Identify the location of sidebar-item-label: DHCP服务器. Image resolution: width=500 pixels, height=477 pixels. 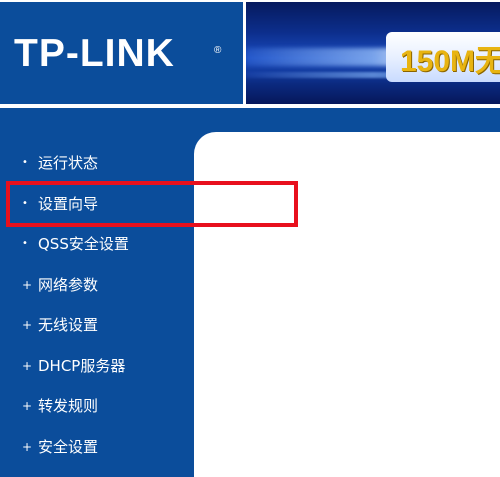
(82, 366).